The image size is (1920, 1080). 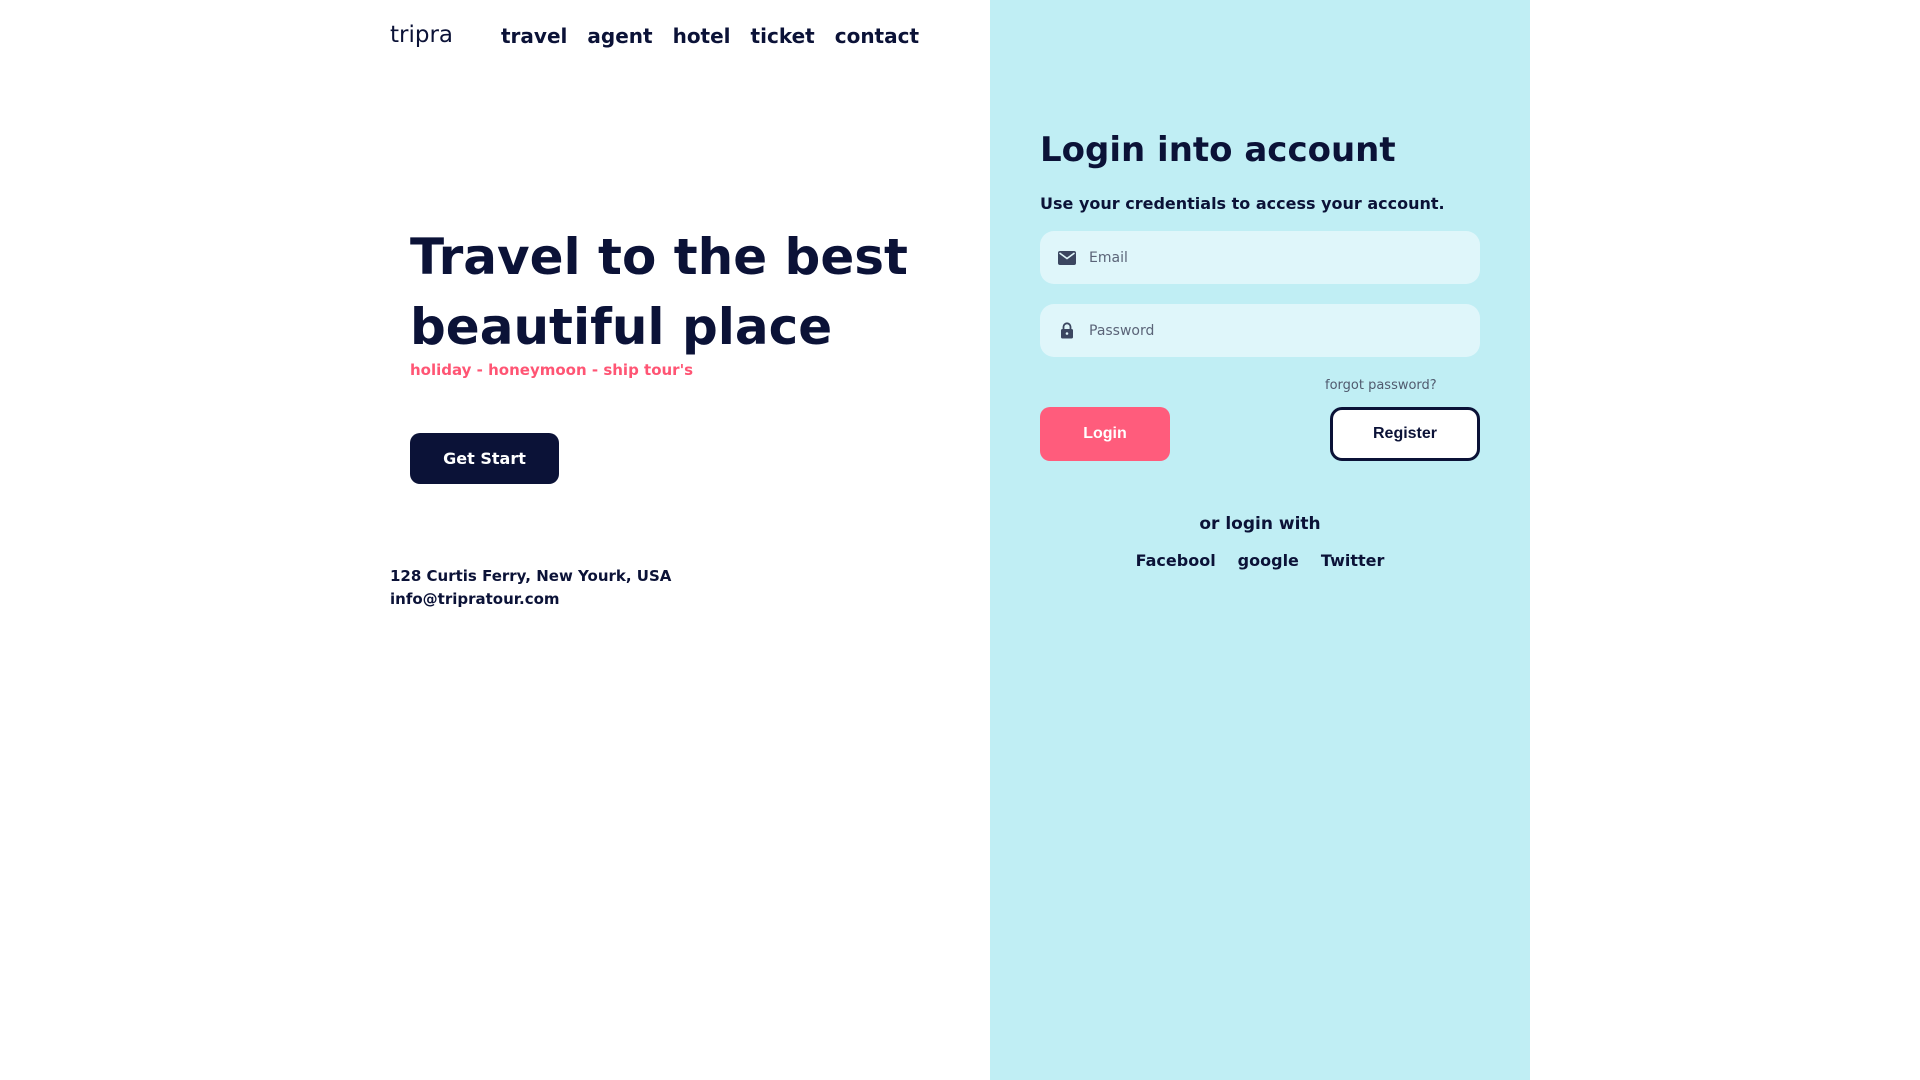 I want to click on google-login-link: google, so click(x=1268, y=560).